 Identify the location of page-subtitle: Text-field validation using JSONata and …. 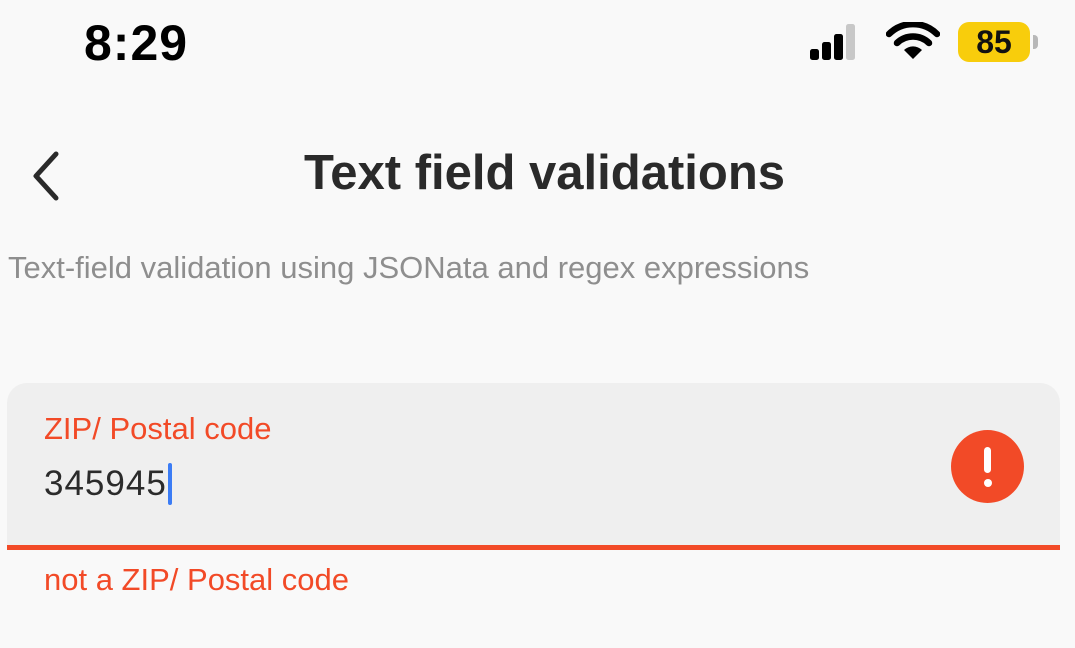
(409, 267).